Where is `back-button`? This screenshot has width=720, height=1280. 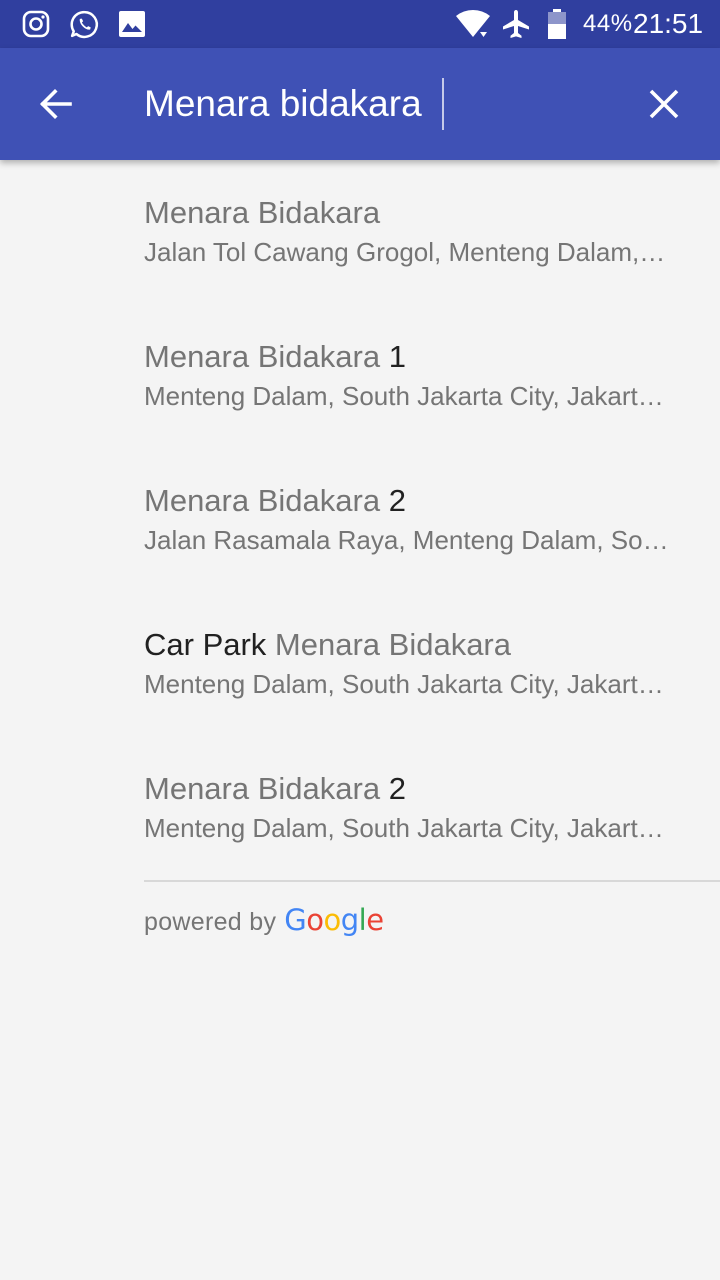
back-button is located at coordinates (56, 104).